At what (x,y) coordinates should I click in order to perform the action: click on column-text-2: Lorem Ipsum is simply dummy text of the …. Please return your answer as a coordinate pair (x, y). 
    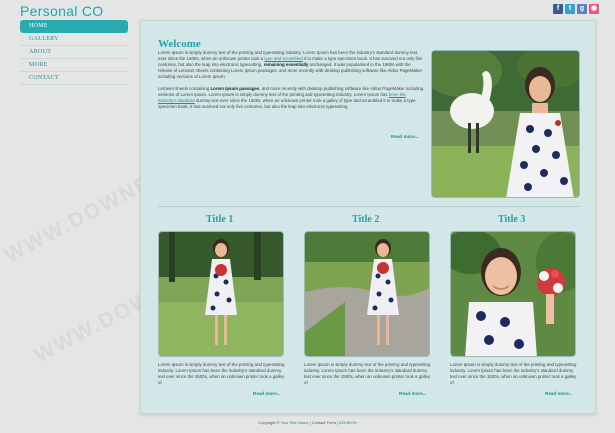
    Looking at the image, I should click on (367, 373).